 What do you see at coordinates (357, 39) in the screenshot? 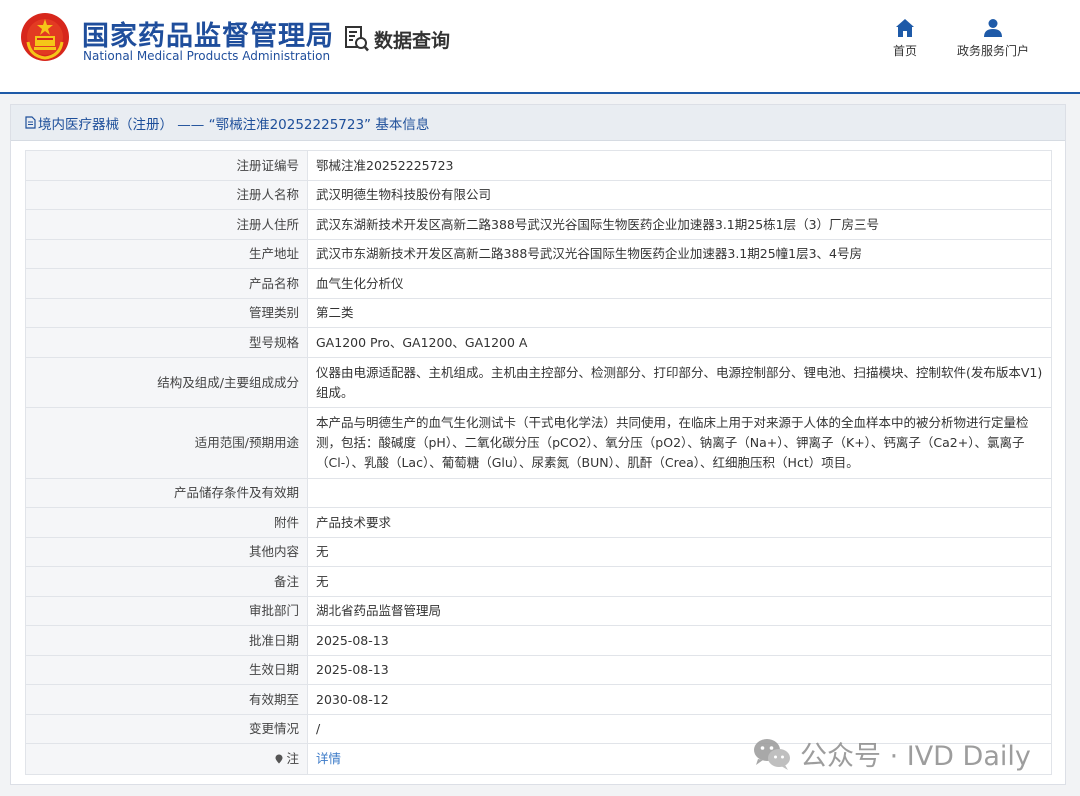
I see `document-search-icon` at bounding box center [357, 39].